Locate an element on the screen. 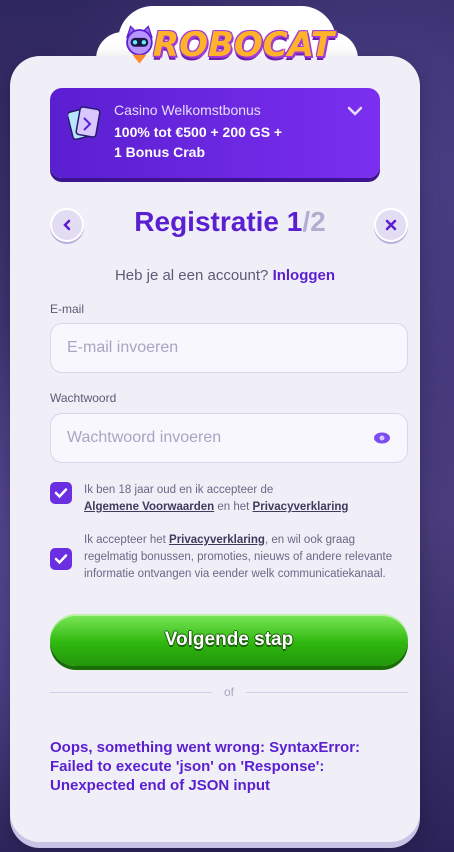 The width and height of the screenshot is (454, 852). email-input is located at coordinates (229, 348).